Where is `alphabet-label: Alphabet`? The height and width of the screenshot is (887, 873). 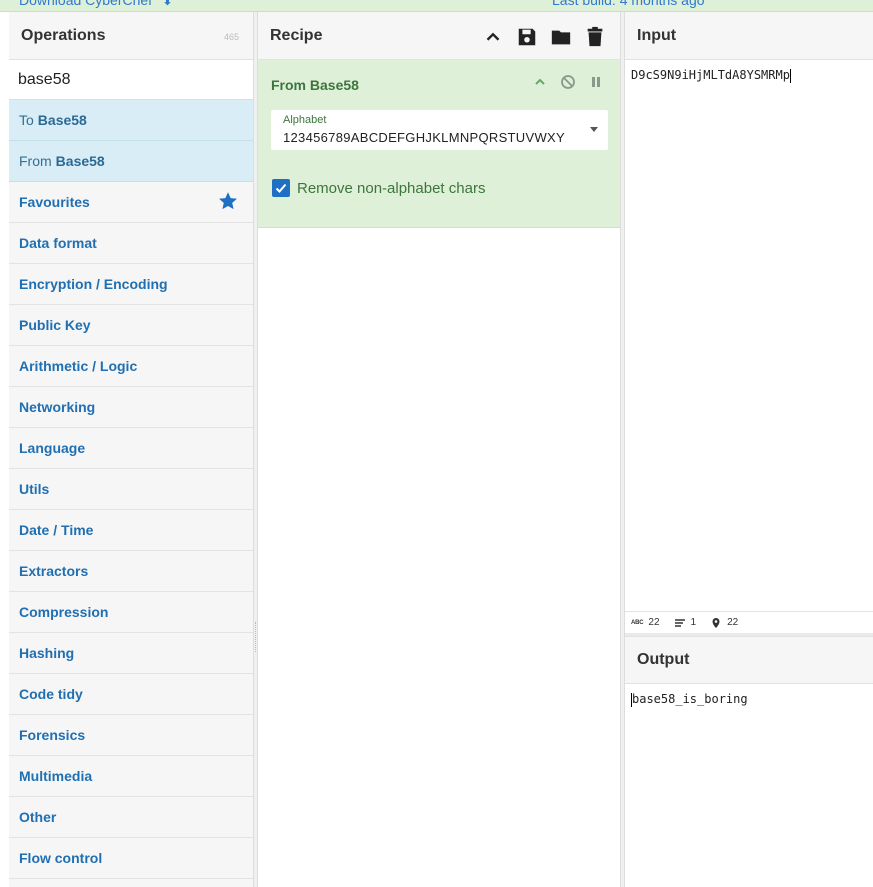 alphabet-label: Alphabet is located at coordinates (305, 120).